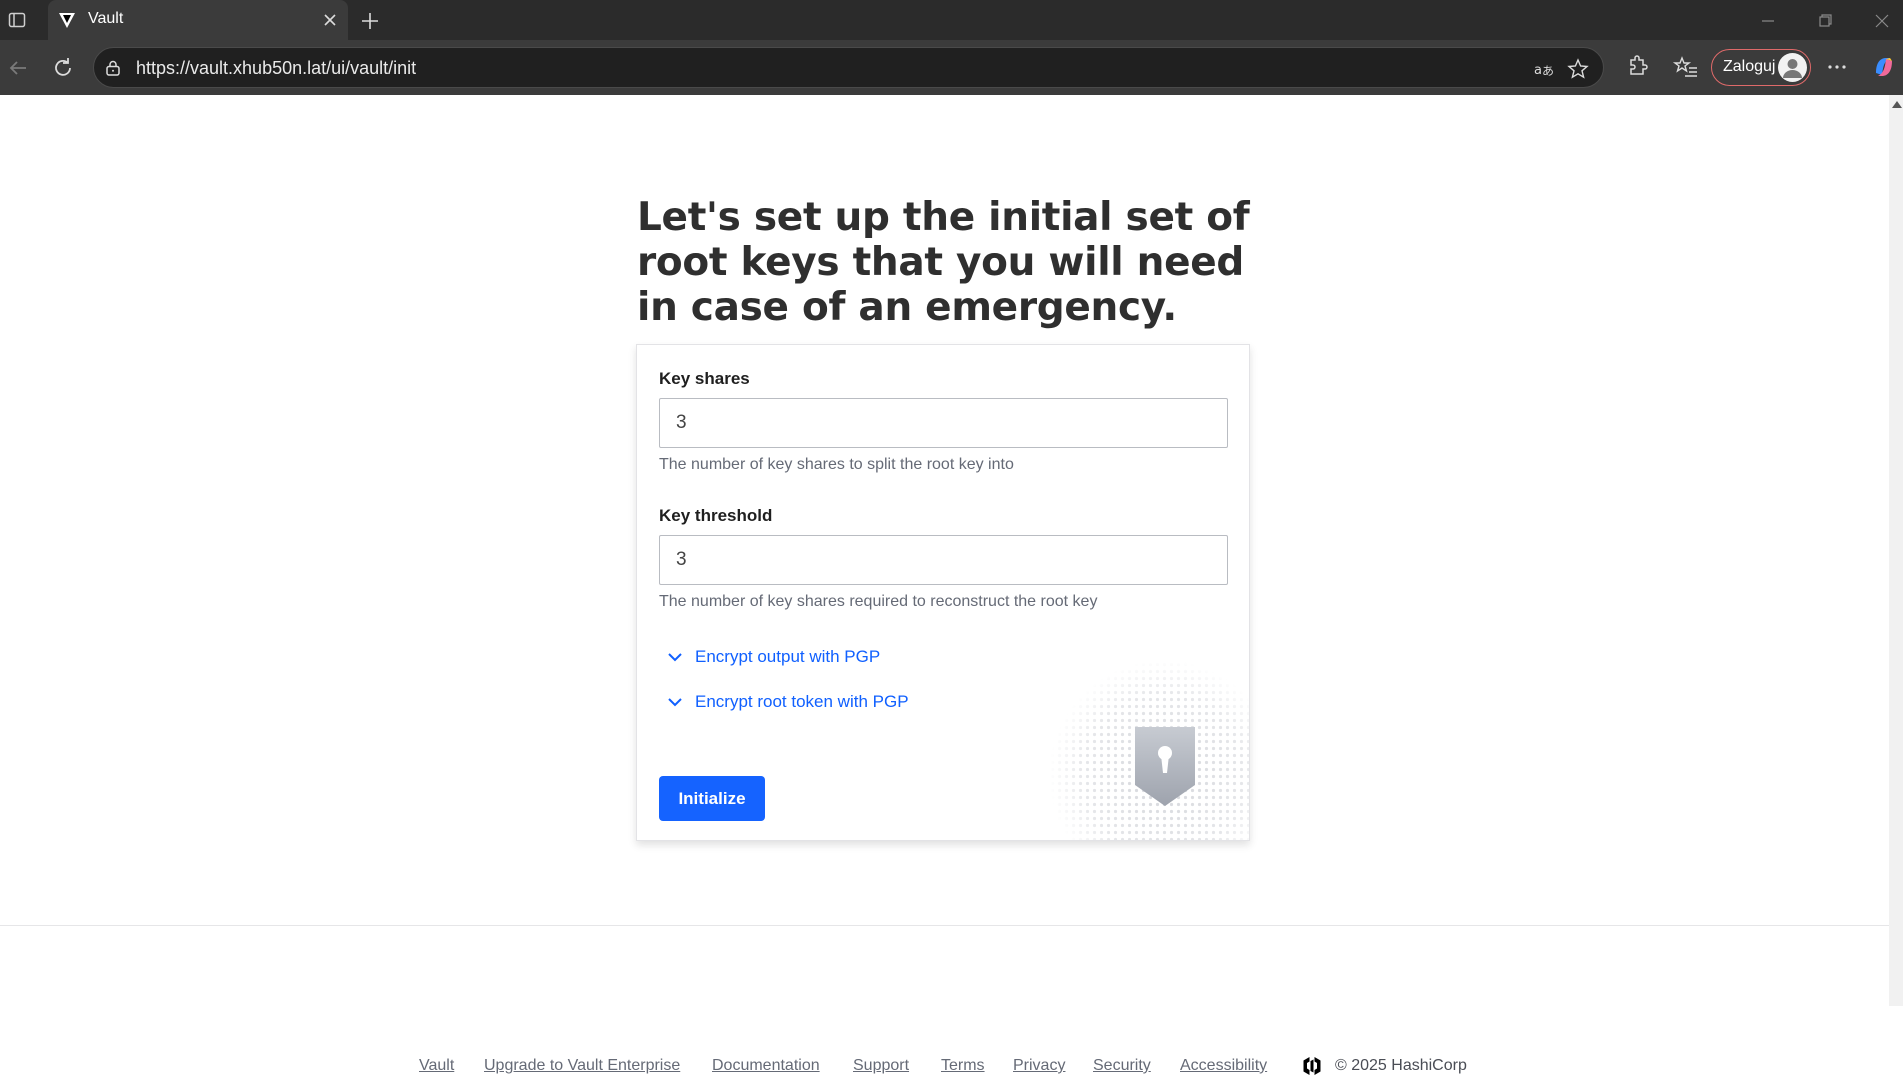  I want to click on key-threshold-label: Key threshold, so click(716, 515).